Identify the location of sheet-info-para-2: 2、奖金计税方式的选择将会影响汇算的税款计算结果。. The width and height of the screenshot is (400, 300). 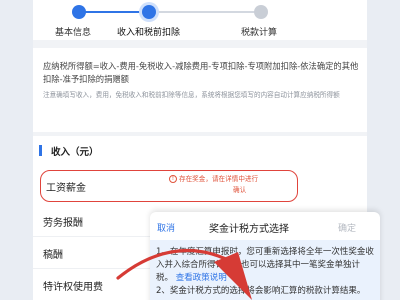
(261, 291).